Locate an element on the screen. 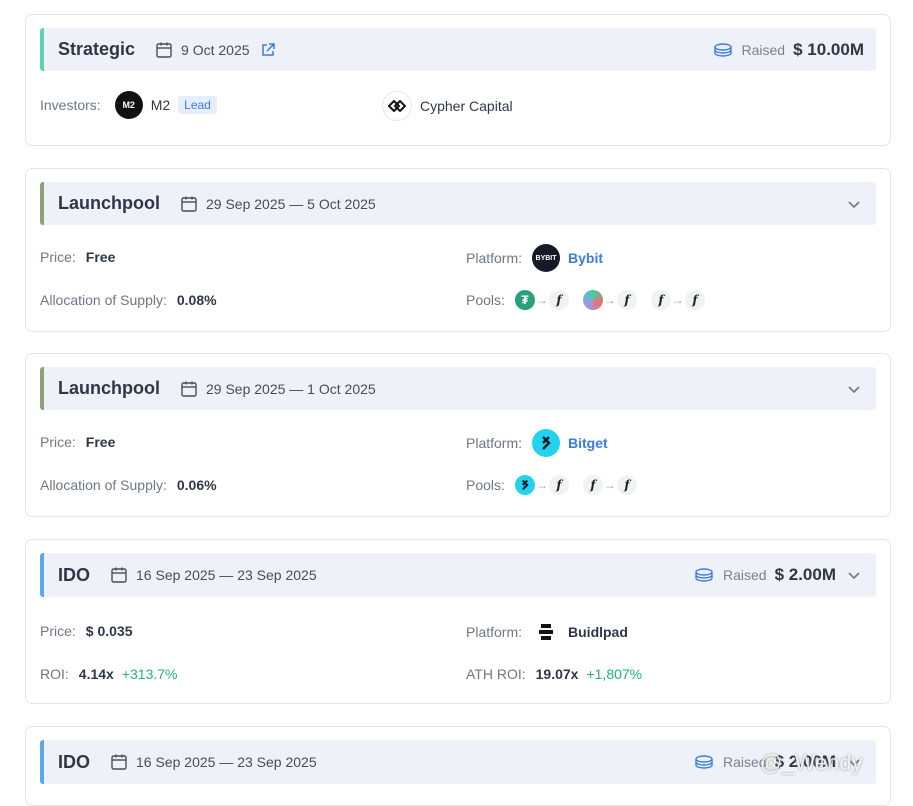  ath-roi-row: ATH ROI: 19.07x +1,807% is located at coordinates (554, 674).